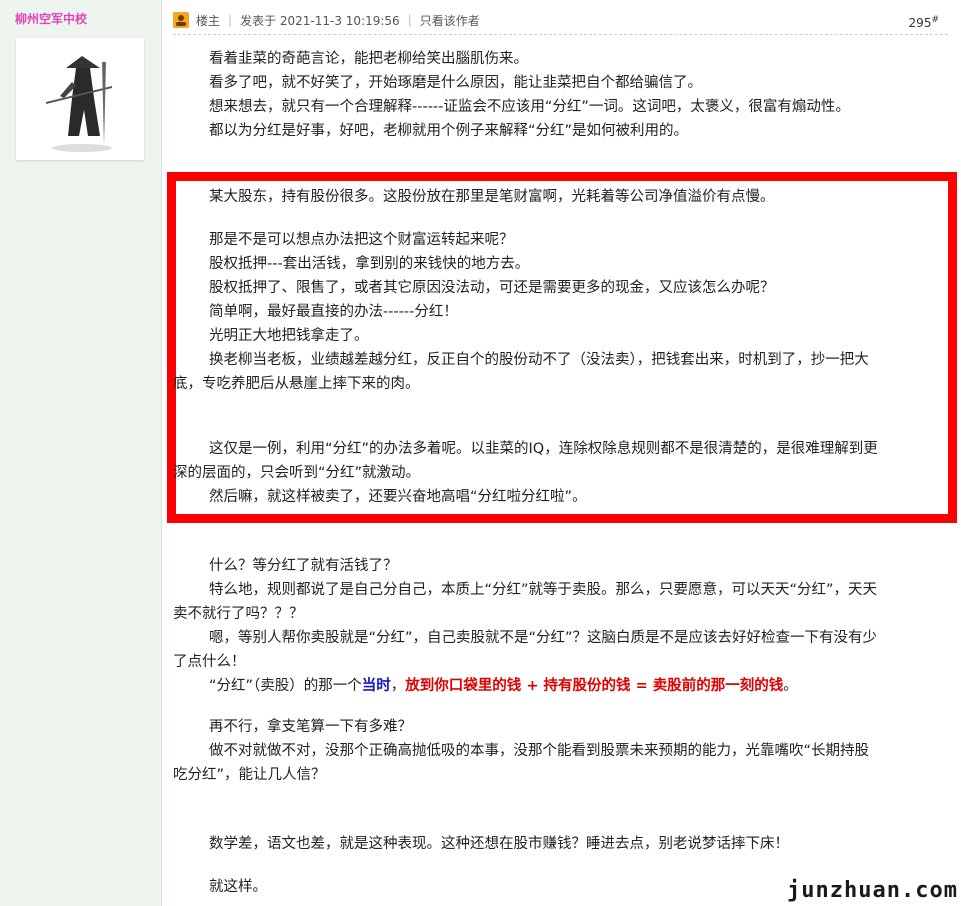 The image size is (961, 906). What do you see at coordinates (560, 20) in the screenshot?
I see `post-header: 楼主 | 发表于 2021-11-3 10:19:56 | 只看该作者` at bounding box center [560, 20].